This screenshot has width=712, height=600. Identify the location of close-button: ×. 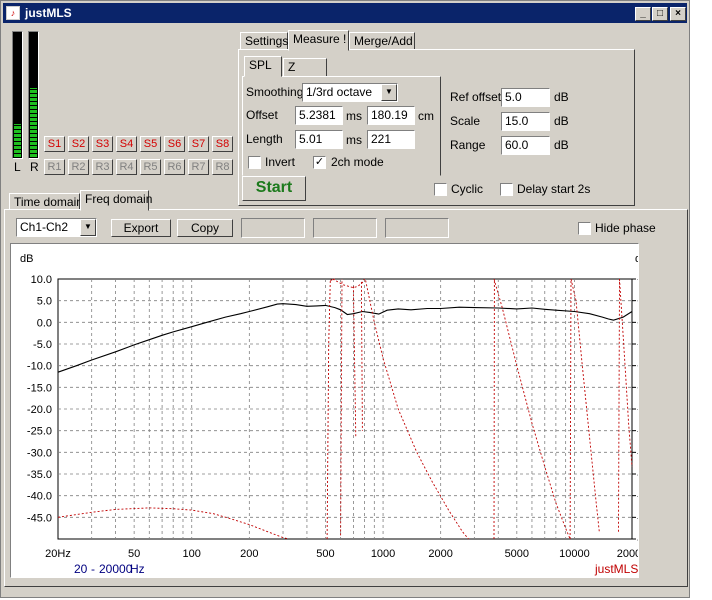
(678, 14).